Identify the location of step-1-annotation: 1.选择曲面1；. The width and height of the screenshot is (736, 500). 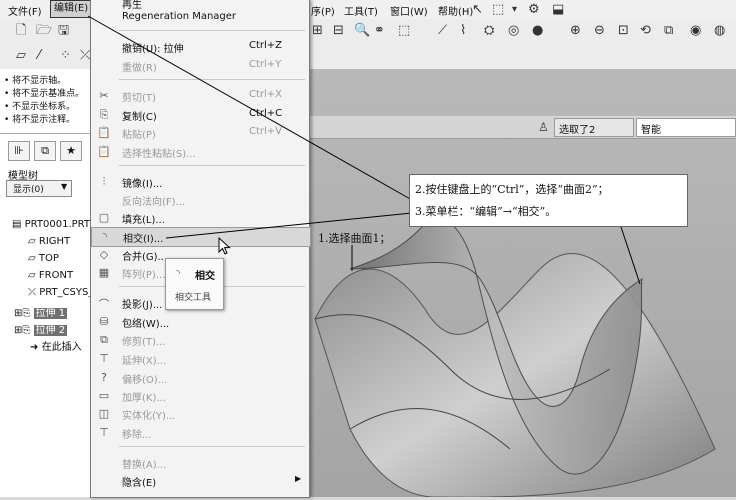
(354, 238).